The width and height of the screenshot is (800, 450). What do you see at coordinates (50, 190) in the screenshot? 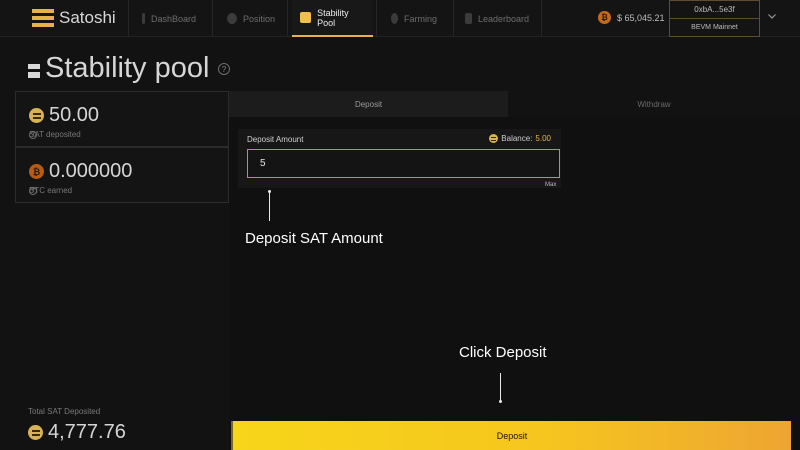
I see `btc-earned-label-row: BTC earned ?` at bounding box center [50, 190].